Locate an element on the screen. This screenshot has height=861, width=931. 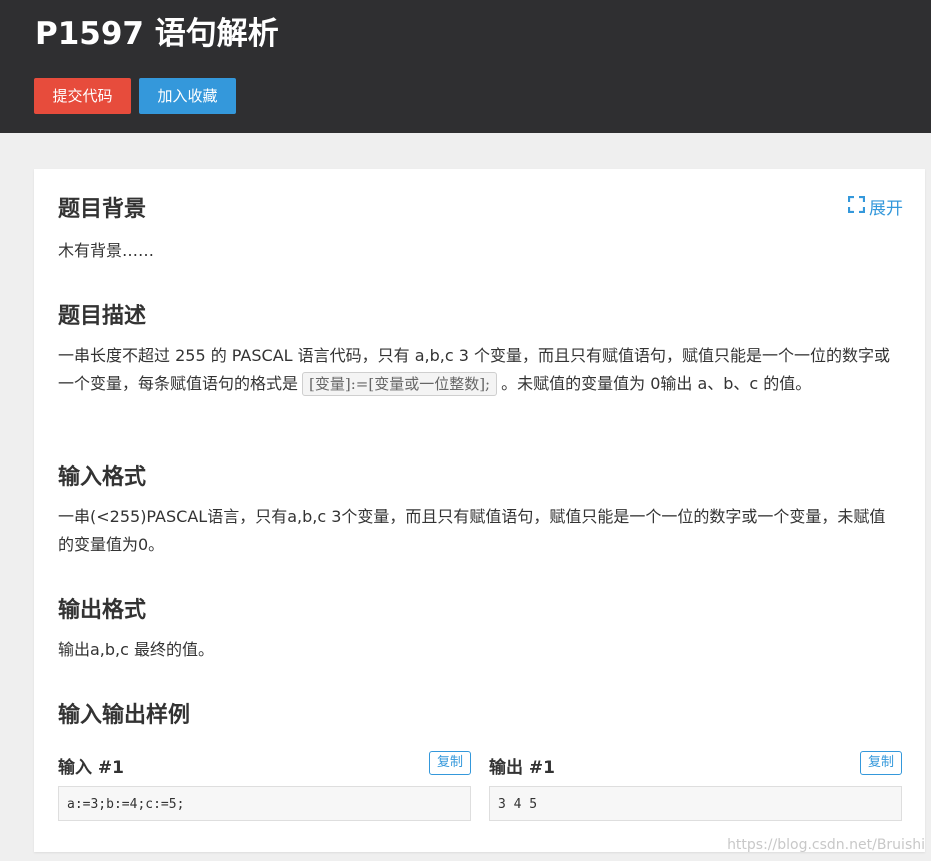
copy-output-button: 复制 is located at coordinates (881, 763).